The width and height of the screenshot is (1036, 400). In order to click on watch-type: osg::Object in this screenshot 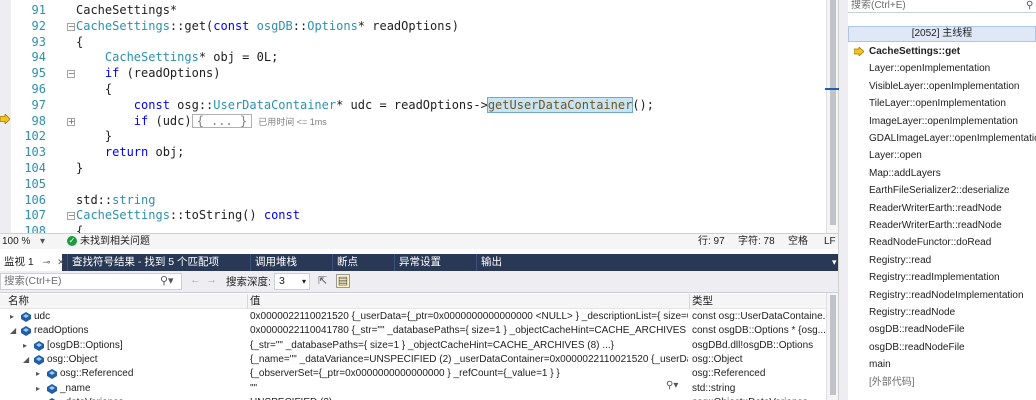, I will do `click(717, 359)`.